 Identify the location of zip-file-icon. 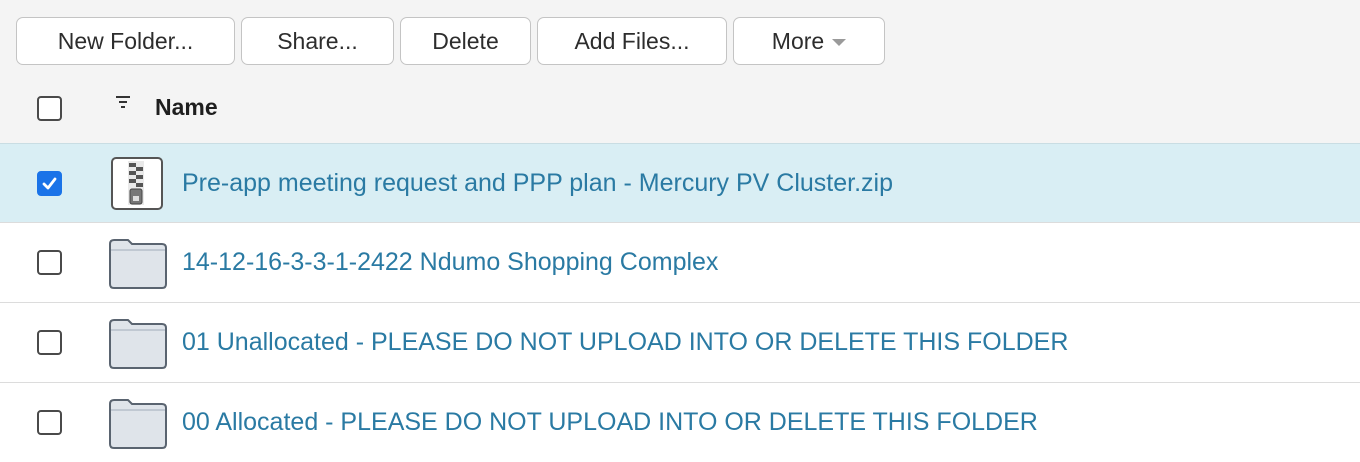
(137, 183).